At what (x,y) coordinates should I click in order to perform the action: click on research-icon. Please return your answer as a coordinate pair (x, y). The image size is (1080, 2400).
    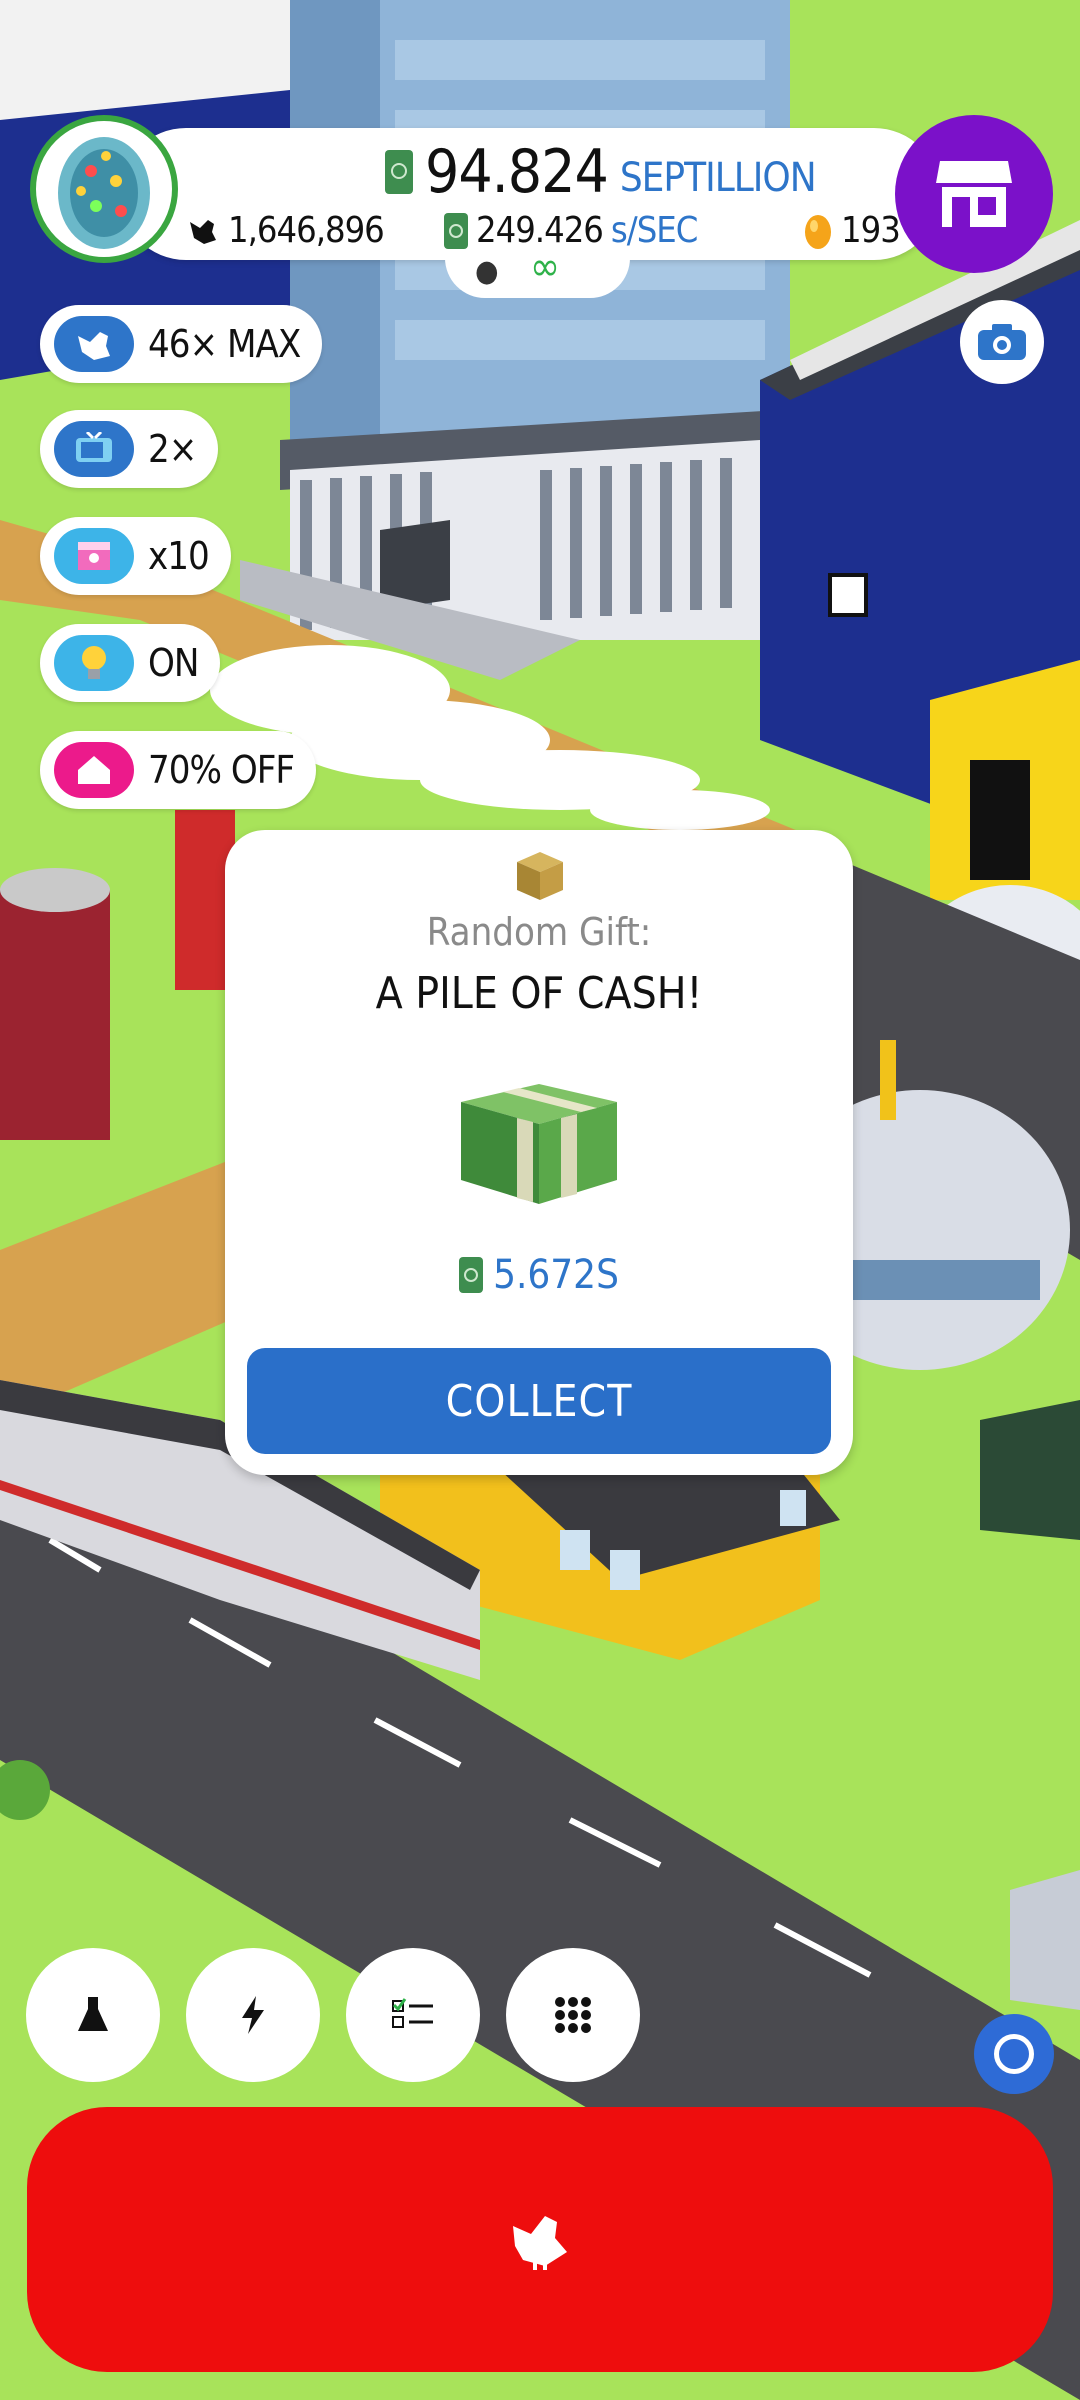
    Looking at the image, I should click on (93, 2014).